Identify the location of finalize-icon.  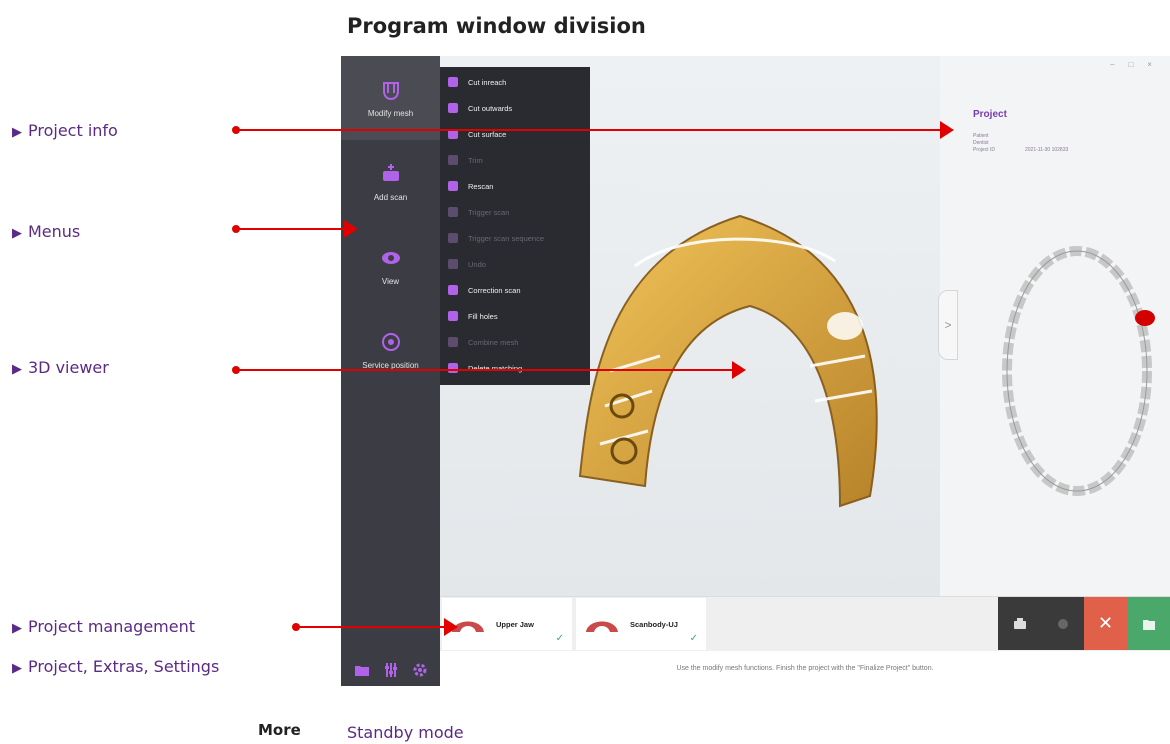
(1148, 624).